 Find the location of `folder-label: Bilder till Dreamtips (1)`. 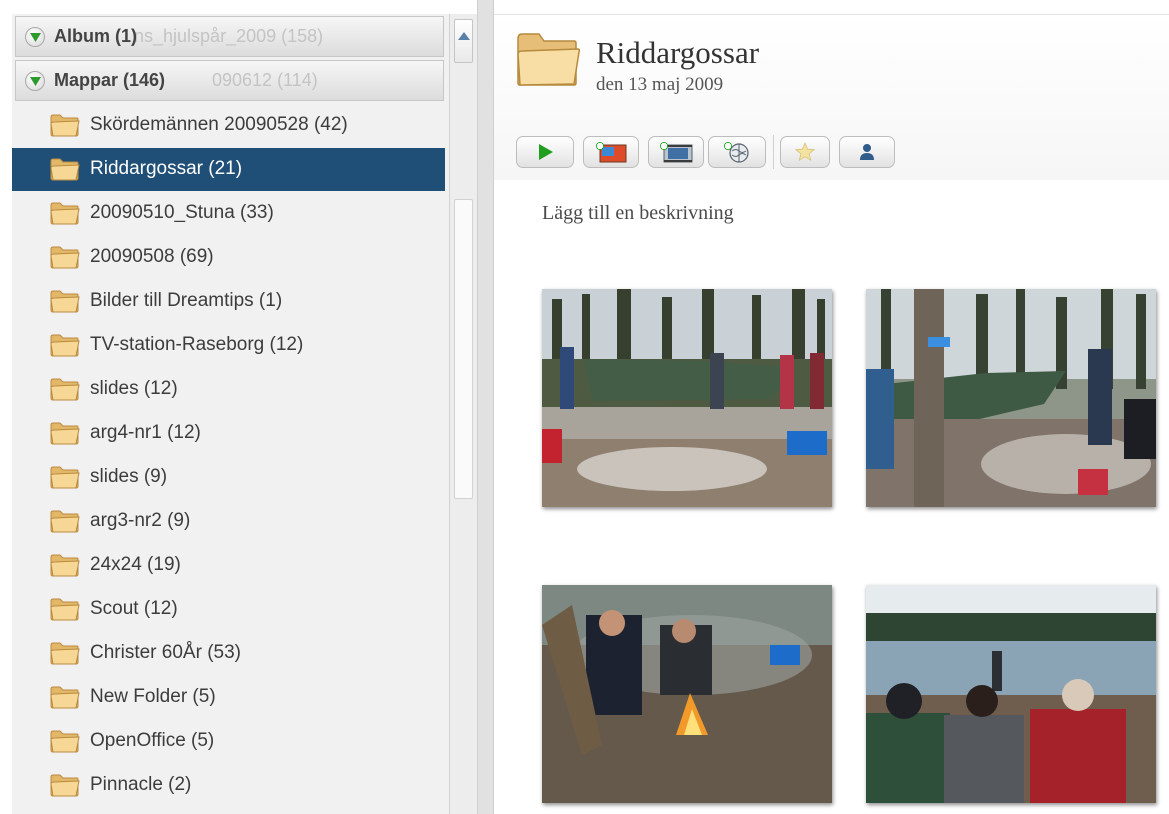

folder-label: Bilder till Dreamtips (1) is located at coordinates (186, 300).